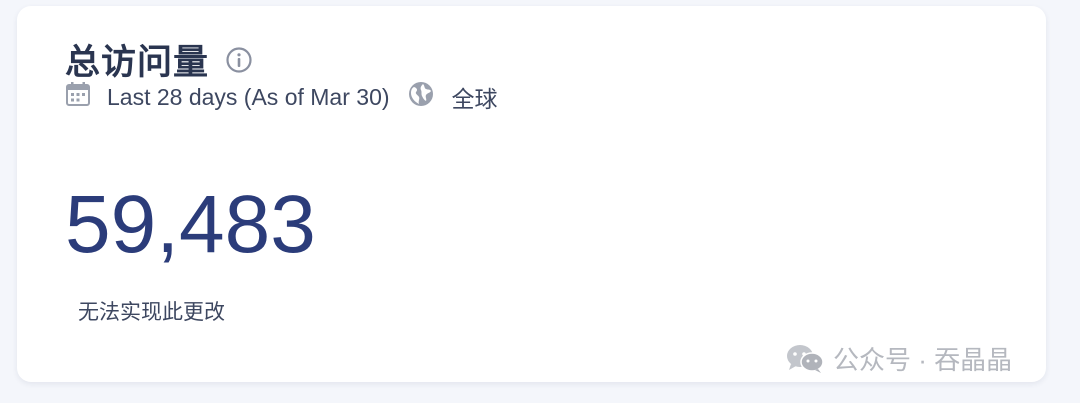 The image size is (1080, 403). I want to click on calendar-icon, so click(78, 94).